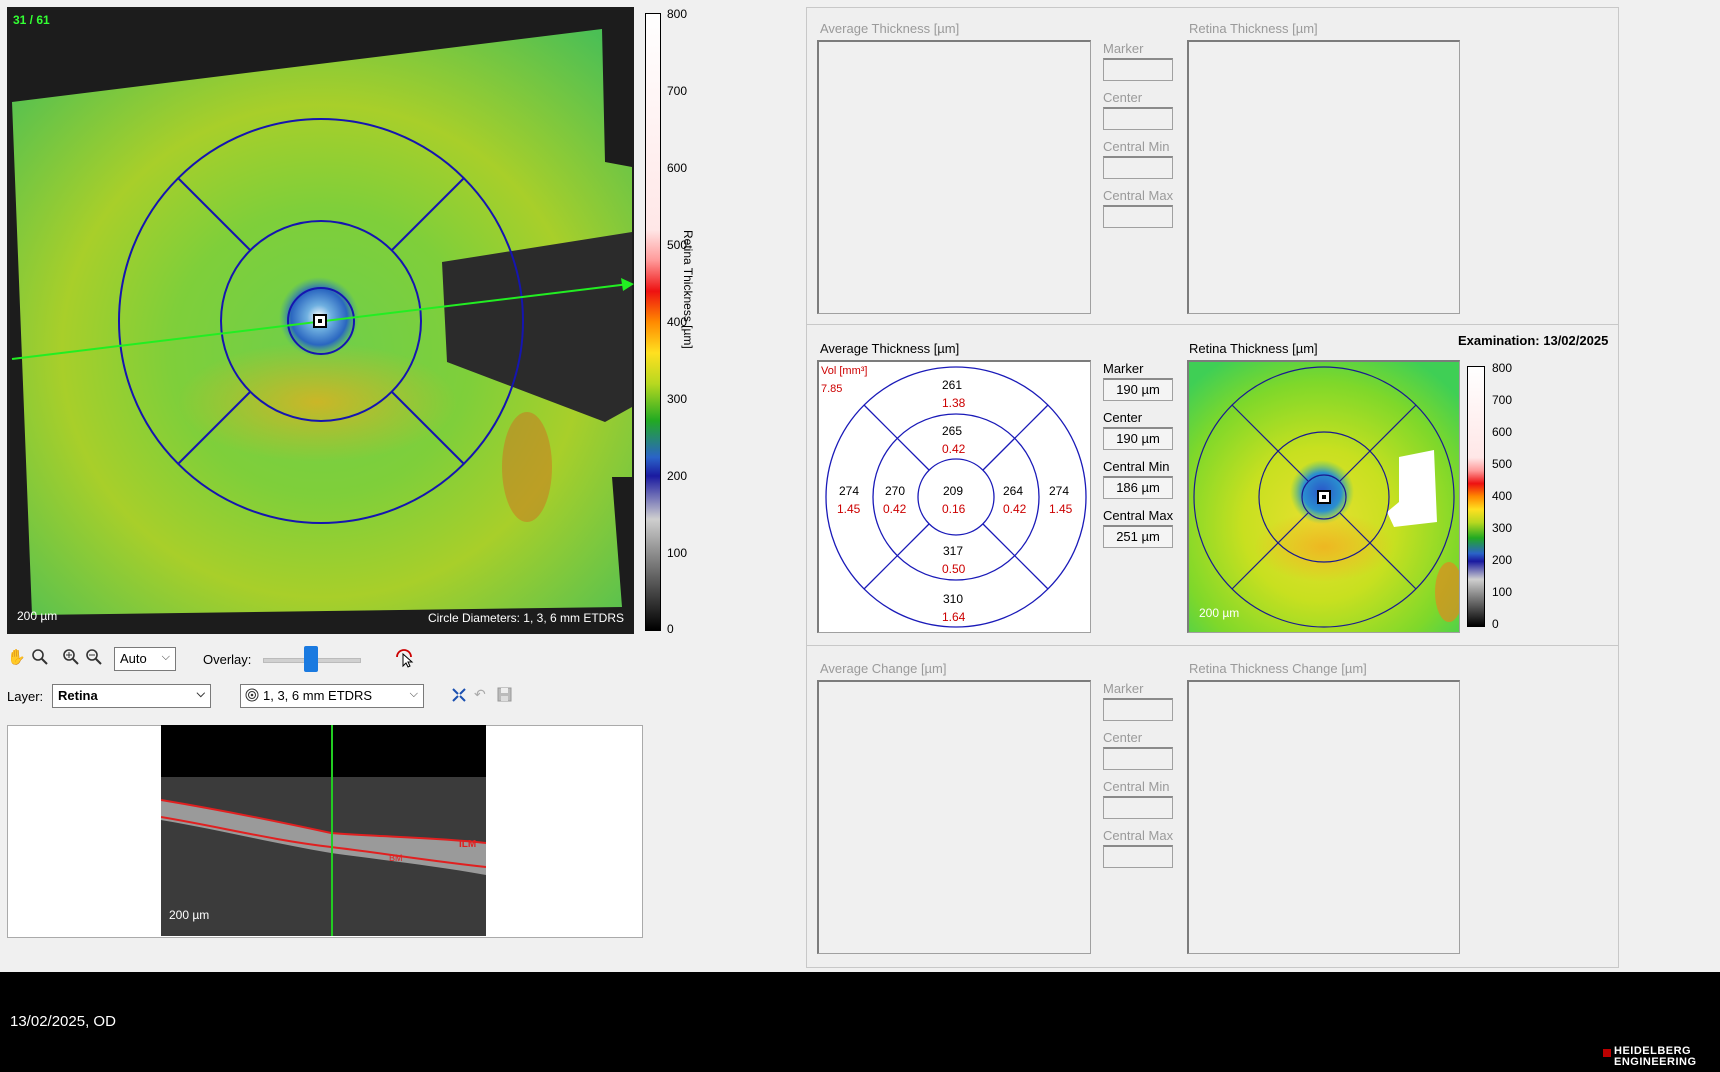  Describe the element at coordinates (1136, 146) in the screenshot. I see `baseline-cmin-label: Central Min` at that location.